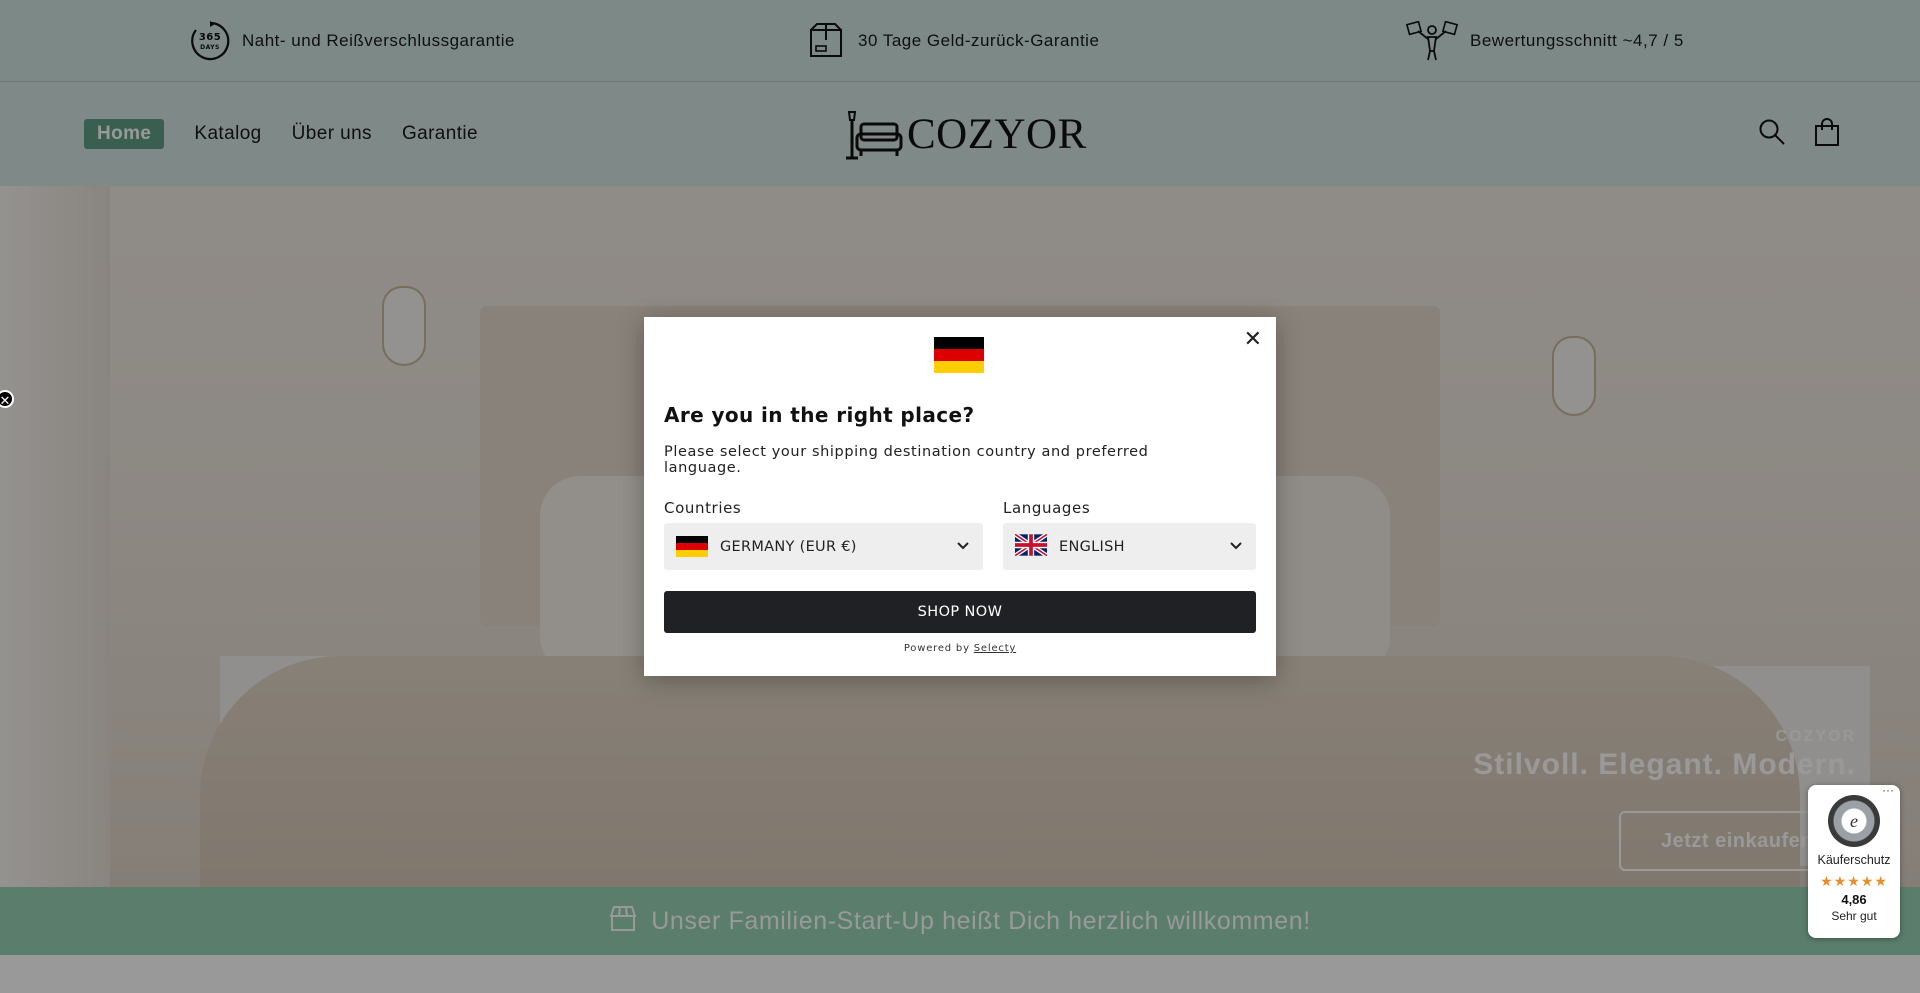 The height and width of the screenshot is (993, 1920). Describe the element at coordinates (1047, 508) in the screenshot. I see `languages-label: Languages` at that location.